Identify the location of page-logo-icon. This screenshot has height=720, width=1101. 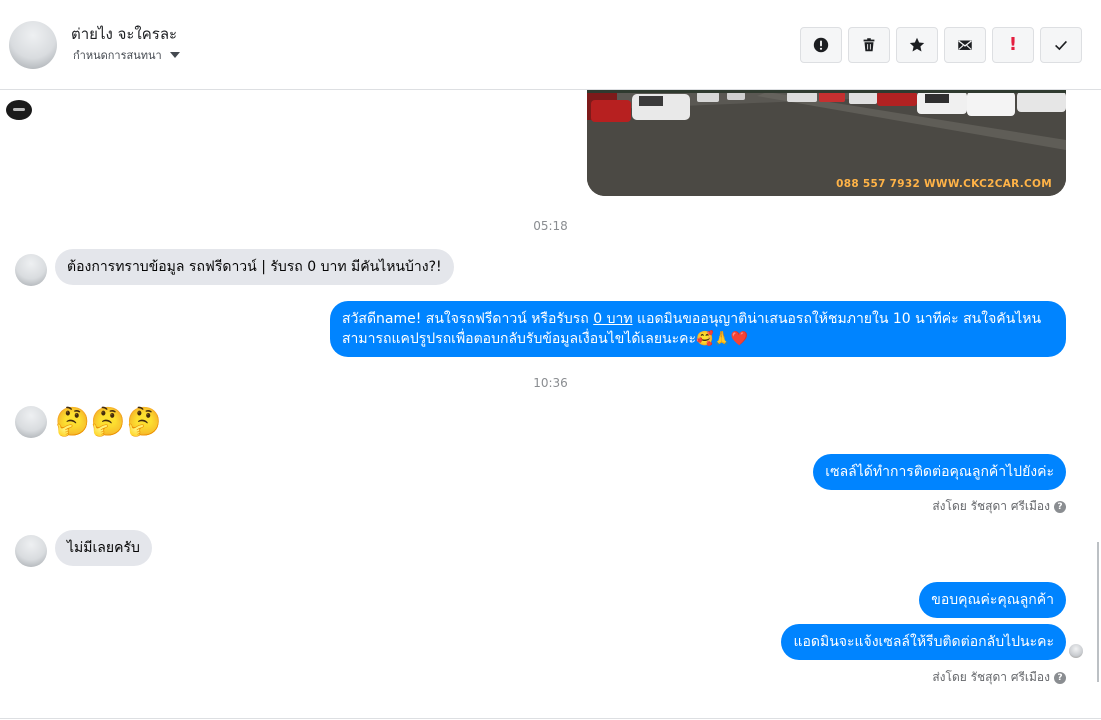
(19, 110).